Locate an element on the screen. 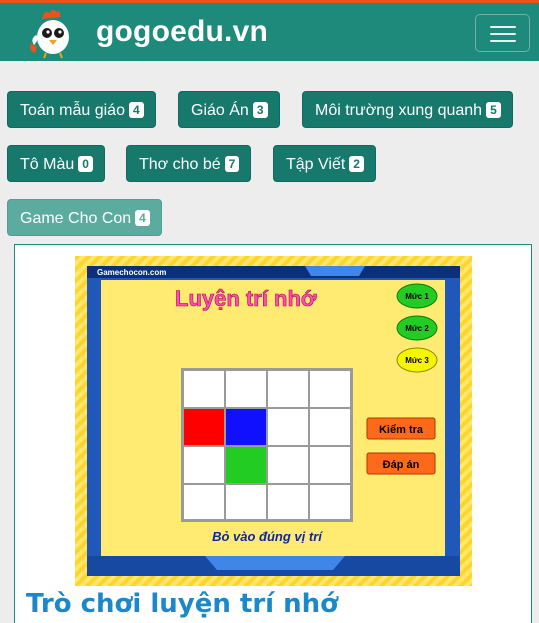  category-label: Tô Màu is located at coordinates (47, 164).